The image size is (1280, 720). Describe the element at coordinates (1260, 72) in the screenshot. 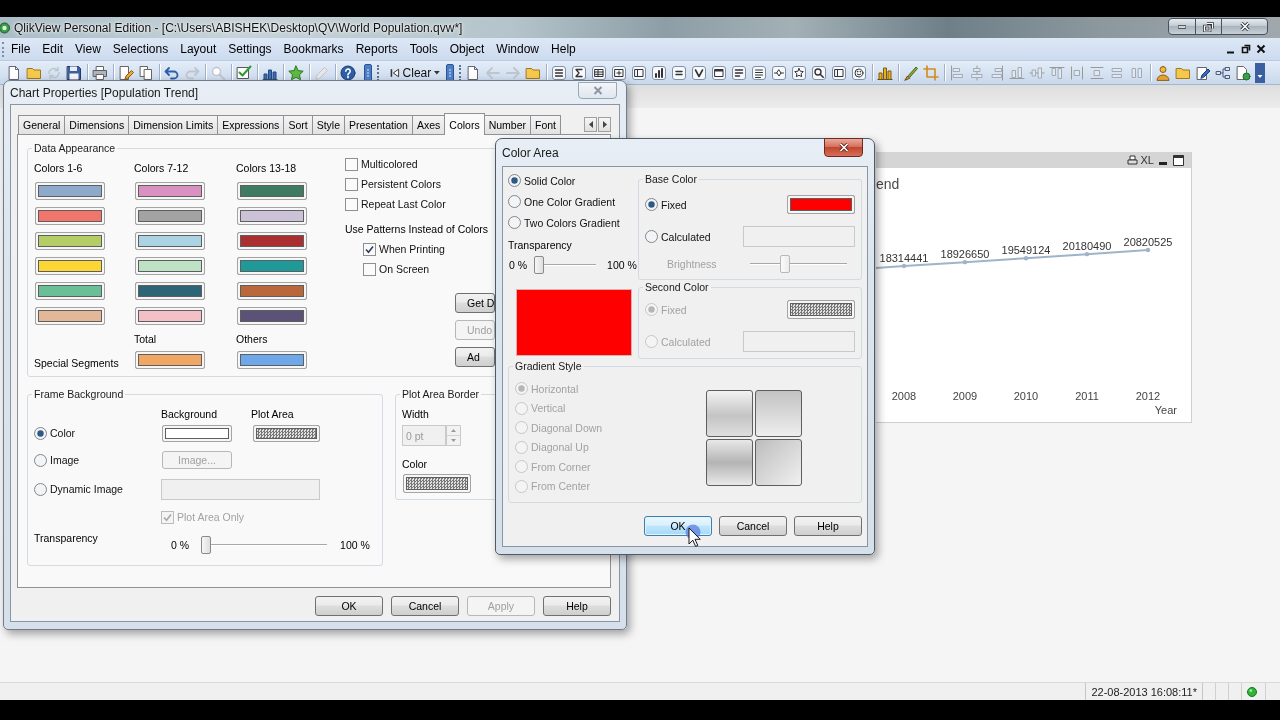

I see `overflow-icon` at that location.